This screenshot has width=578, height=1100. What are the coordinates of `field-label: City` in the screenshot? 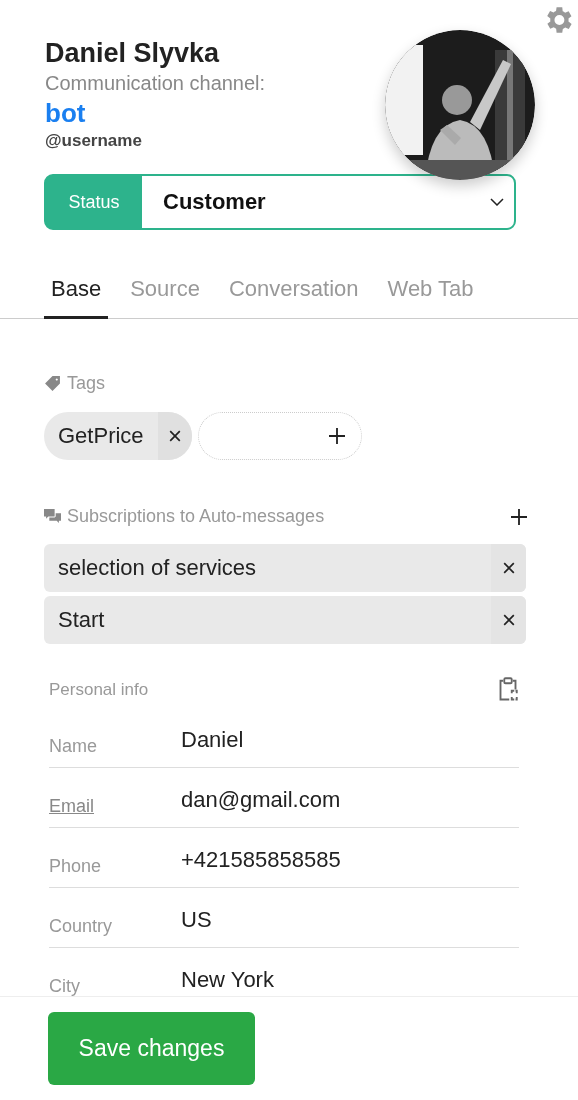 It's located at (65, 987).